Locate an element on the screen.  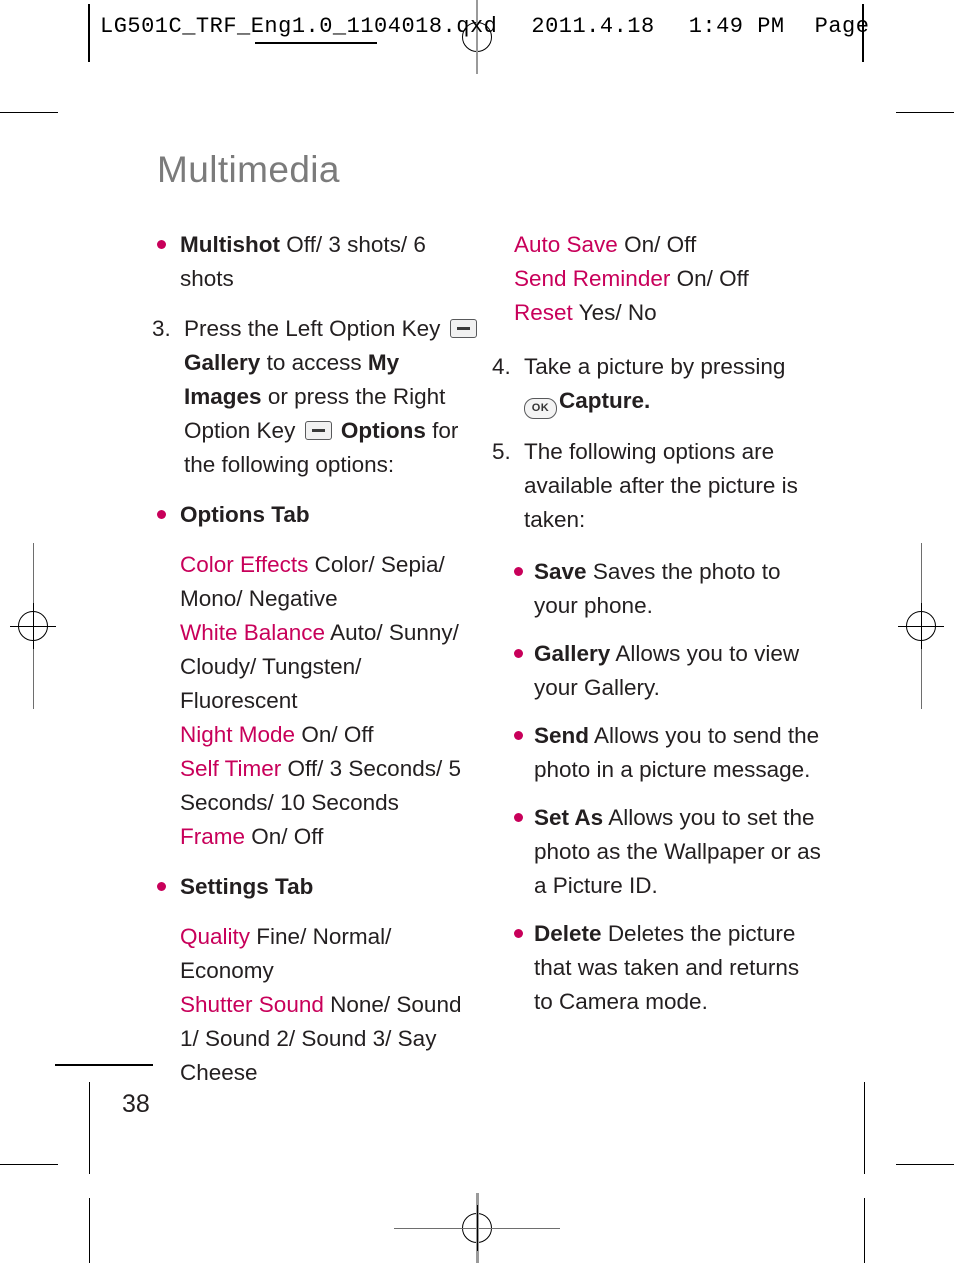
list-item-step-4: 4. Take a picture by pressing OK Capture. is located at coordinates (657, 384).